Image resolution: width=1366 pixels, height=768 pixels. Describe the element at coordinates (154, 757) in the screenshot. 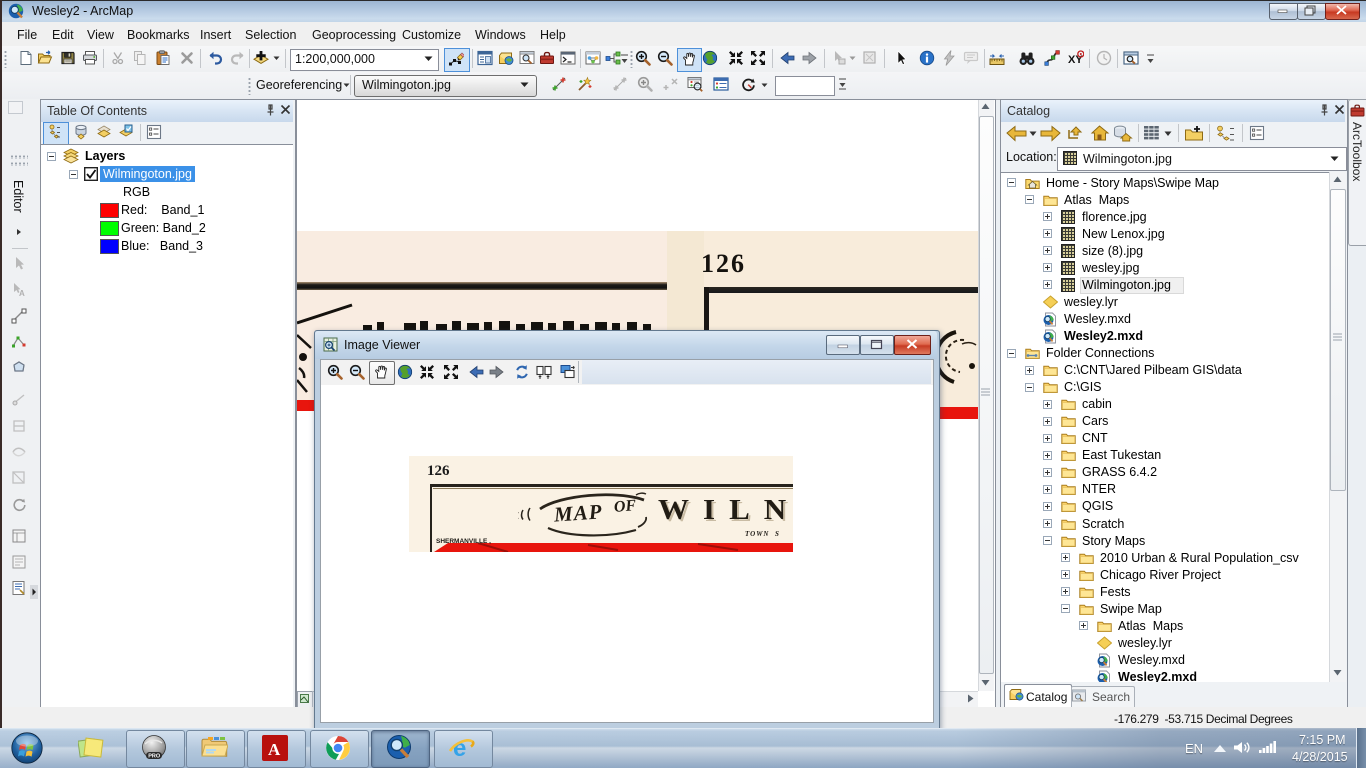

I see `svg-text: PRO` at that location.